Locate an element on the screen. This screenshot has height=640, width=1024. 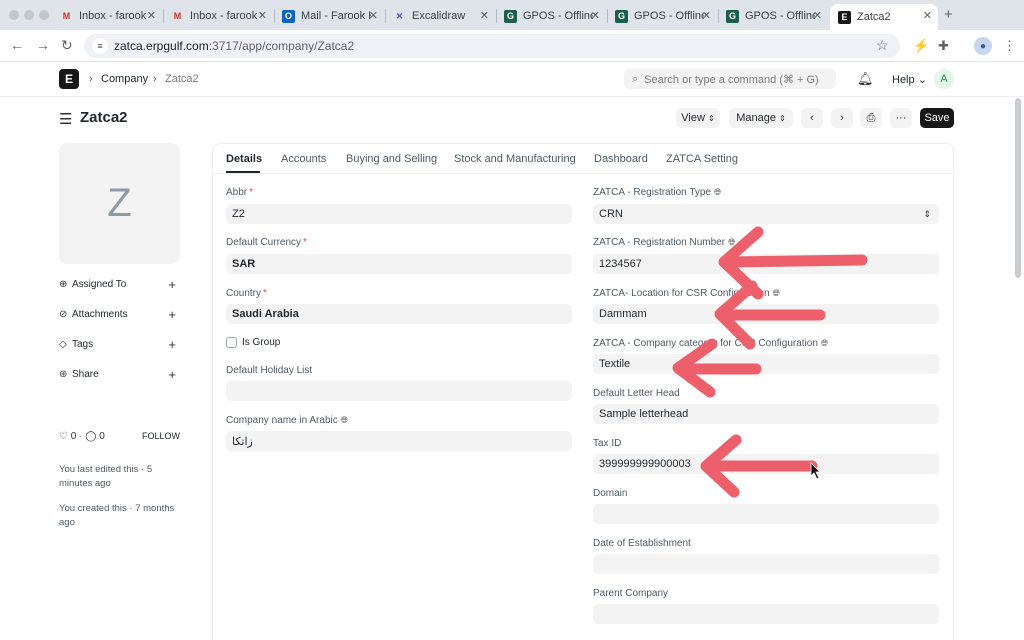
browser-tab-active: E Zatca2 ✕ is located at coordinates (884, 17).